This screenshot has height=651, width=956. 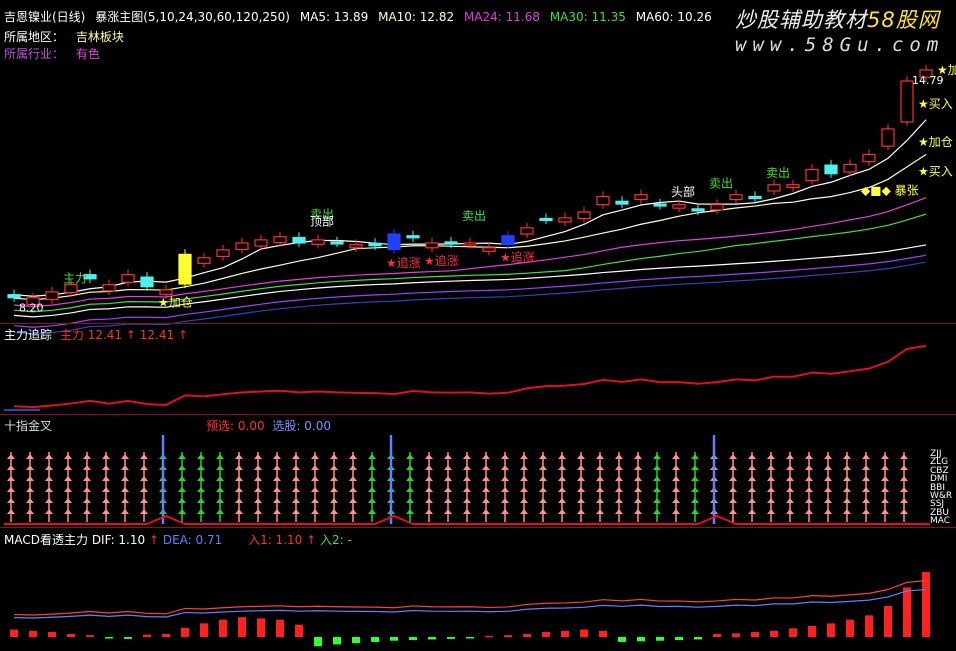 I want to click on panel2-header: 主力追踪 主力 12.41 ↑ 12.41 ↑, so click(x=96, y=335).